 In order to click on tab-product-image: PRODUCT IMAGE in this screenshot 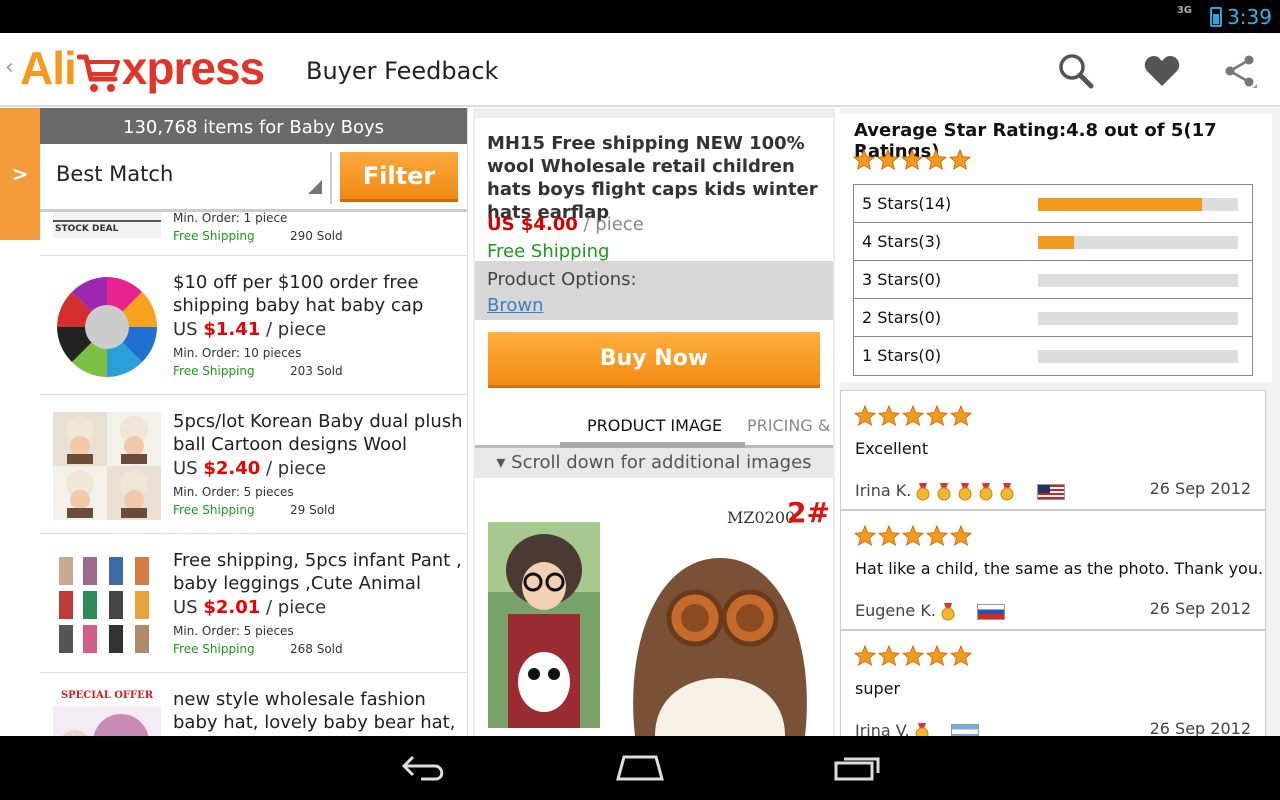, I will do `click(654, 425)`.